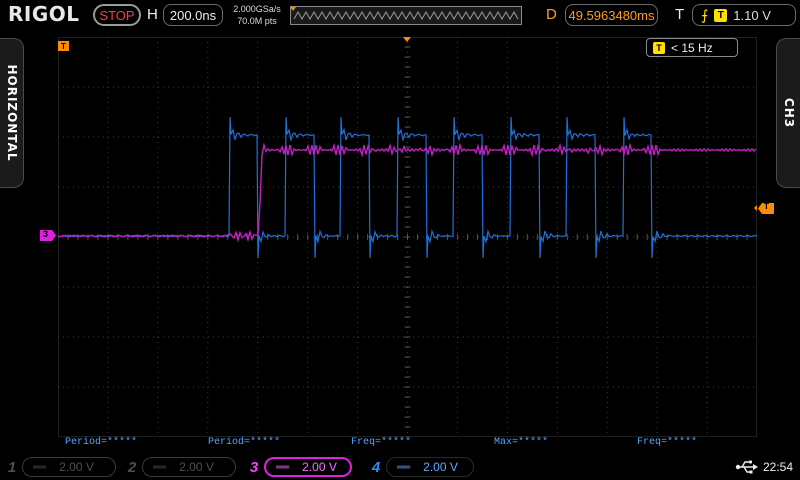 The width and height of the screenshot is (800, 480). I want to click on run-stop-status: STOP, so click(117, 15).